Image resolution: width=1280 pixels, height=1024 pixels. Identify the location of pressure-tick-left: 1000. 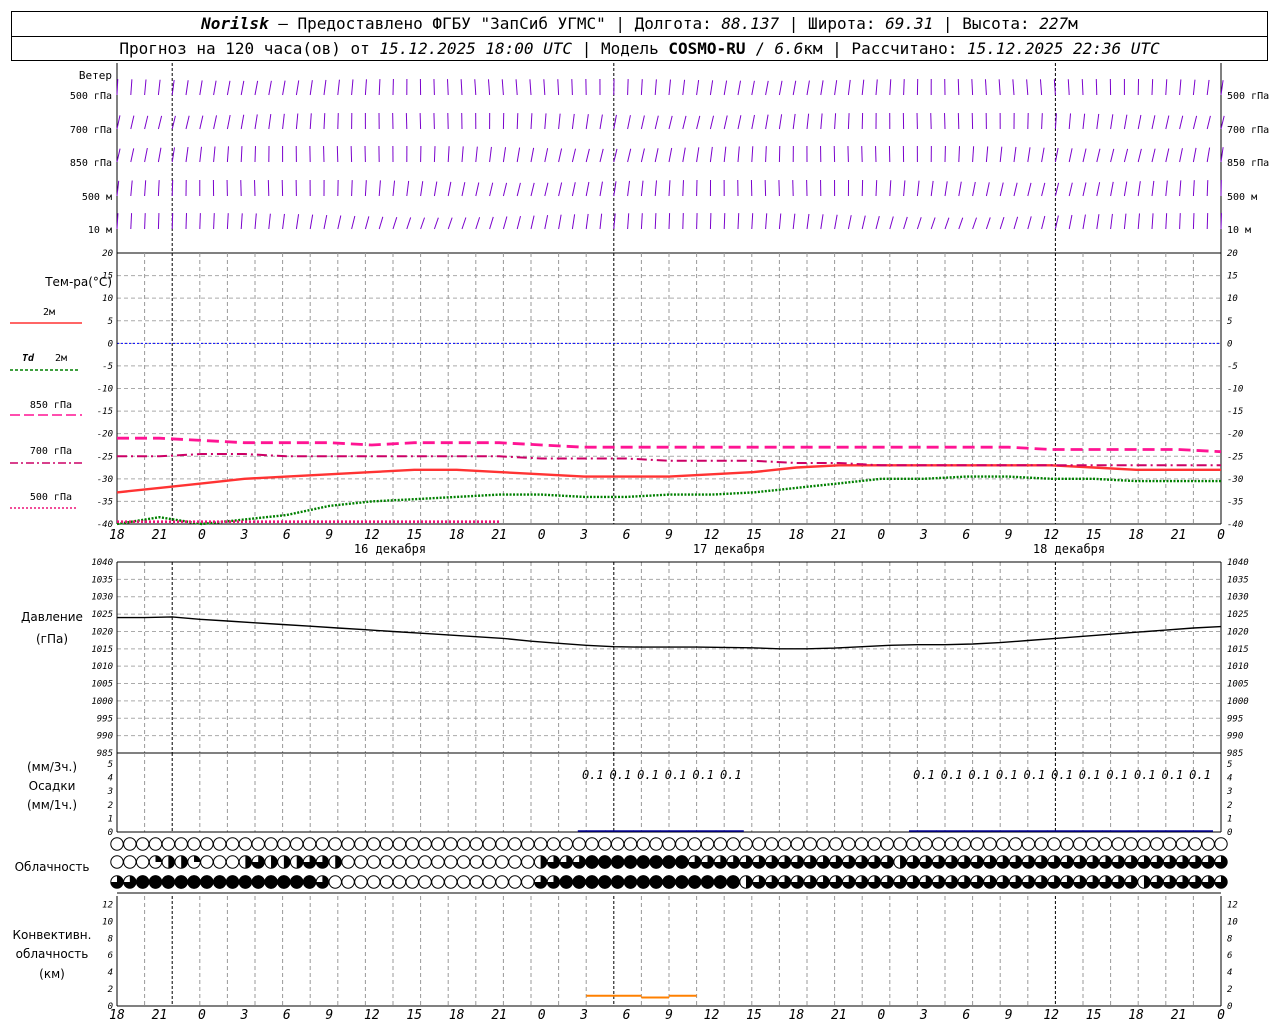
(102, 702).